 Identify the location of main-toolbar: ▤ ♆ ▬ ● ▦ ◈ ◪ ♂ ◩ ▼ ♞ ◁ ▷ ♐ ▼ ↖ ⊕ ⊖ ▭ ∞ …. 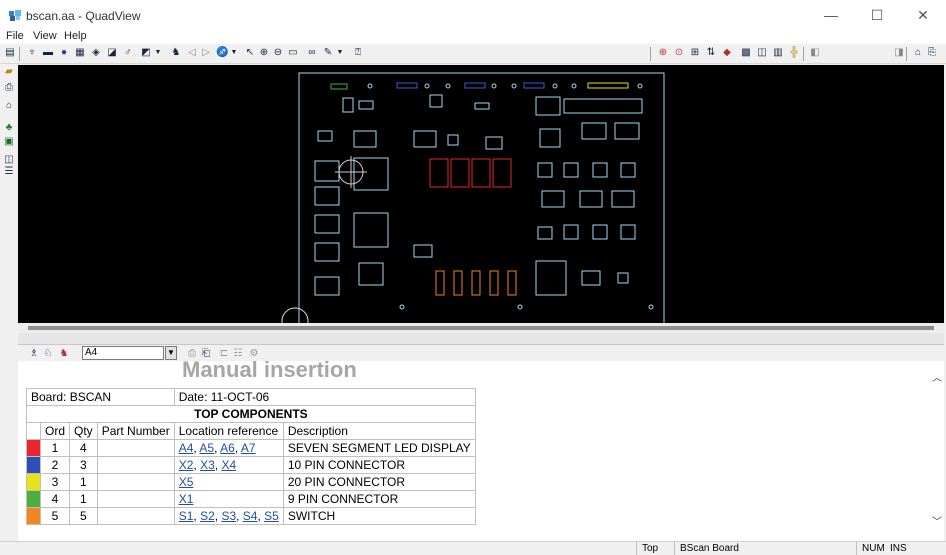
(473, 54).